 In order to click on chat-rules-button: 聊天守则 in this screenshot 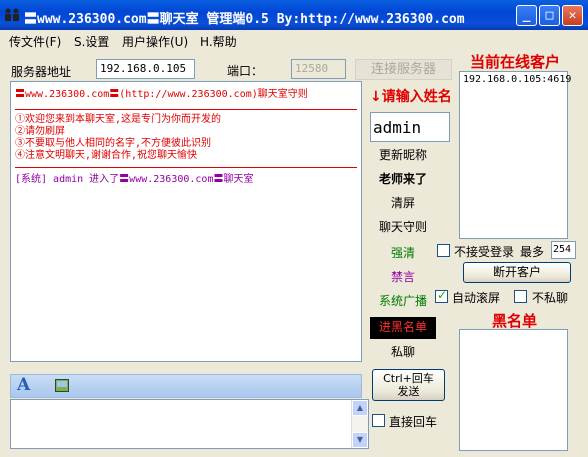, I will do `click(403, 228)`.